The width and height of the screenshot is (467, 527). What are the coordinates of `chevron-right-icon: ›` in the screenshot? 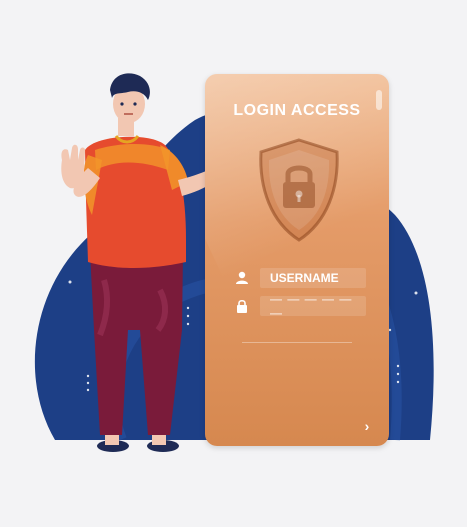 It's located at (367, 426).